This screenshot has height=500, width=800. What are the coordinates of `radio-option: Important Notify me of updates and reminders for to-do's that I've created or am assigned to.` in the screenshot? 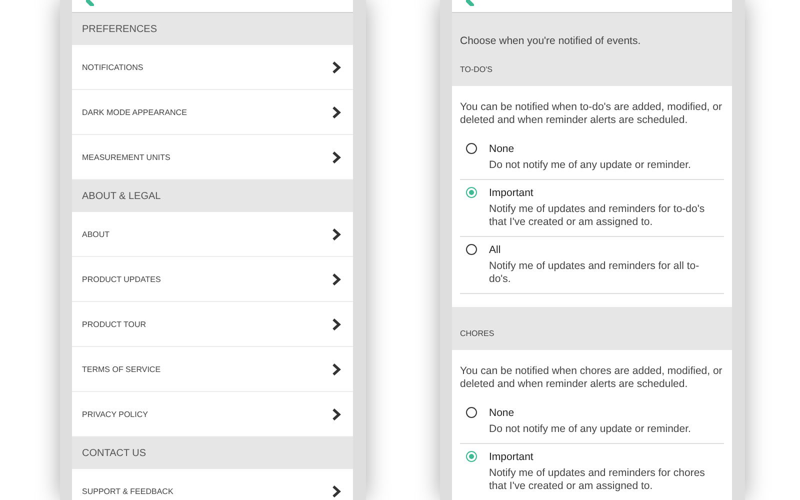 It's located at (592, 208).